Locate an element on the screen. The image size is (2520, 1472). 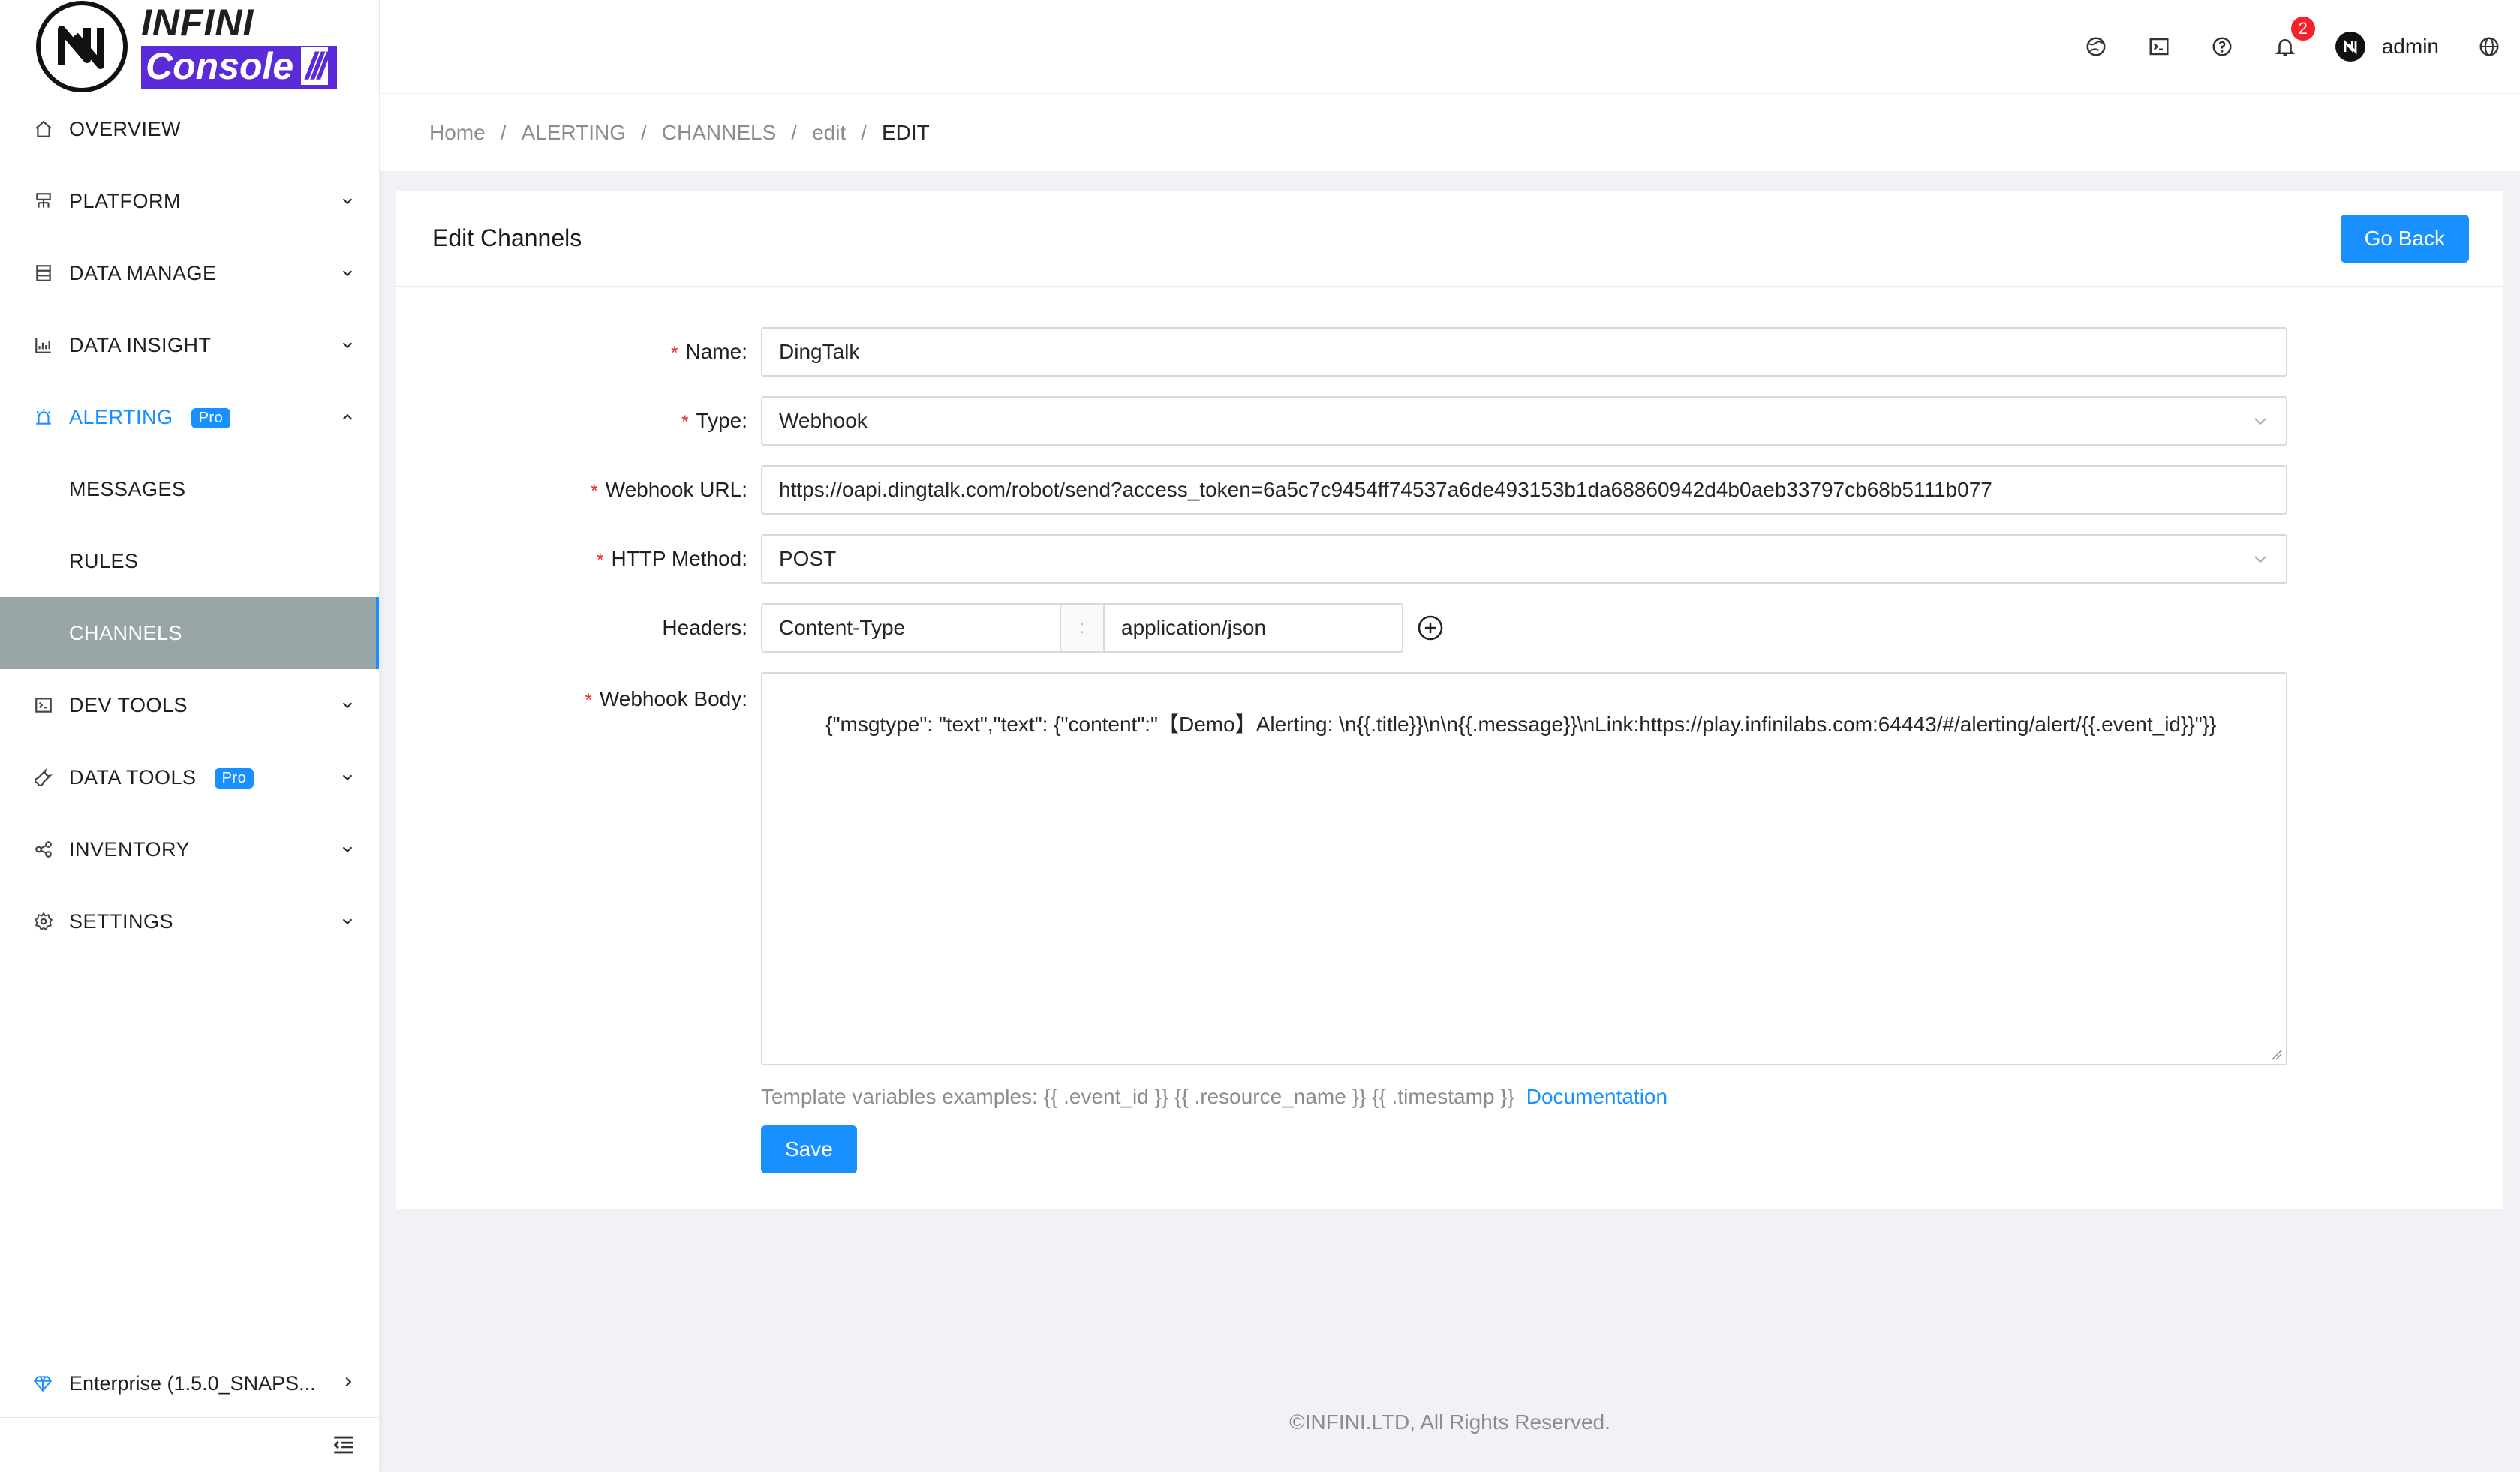
name-value: DingTalk is located at coordinates (819, 351).